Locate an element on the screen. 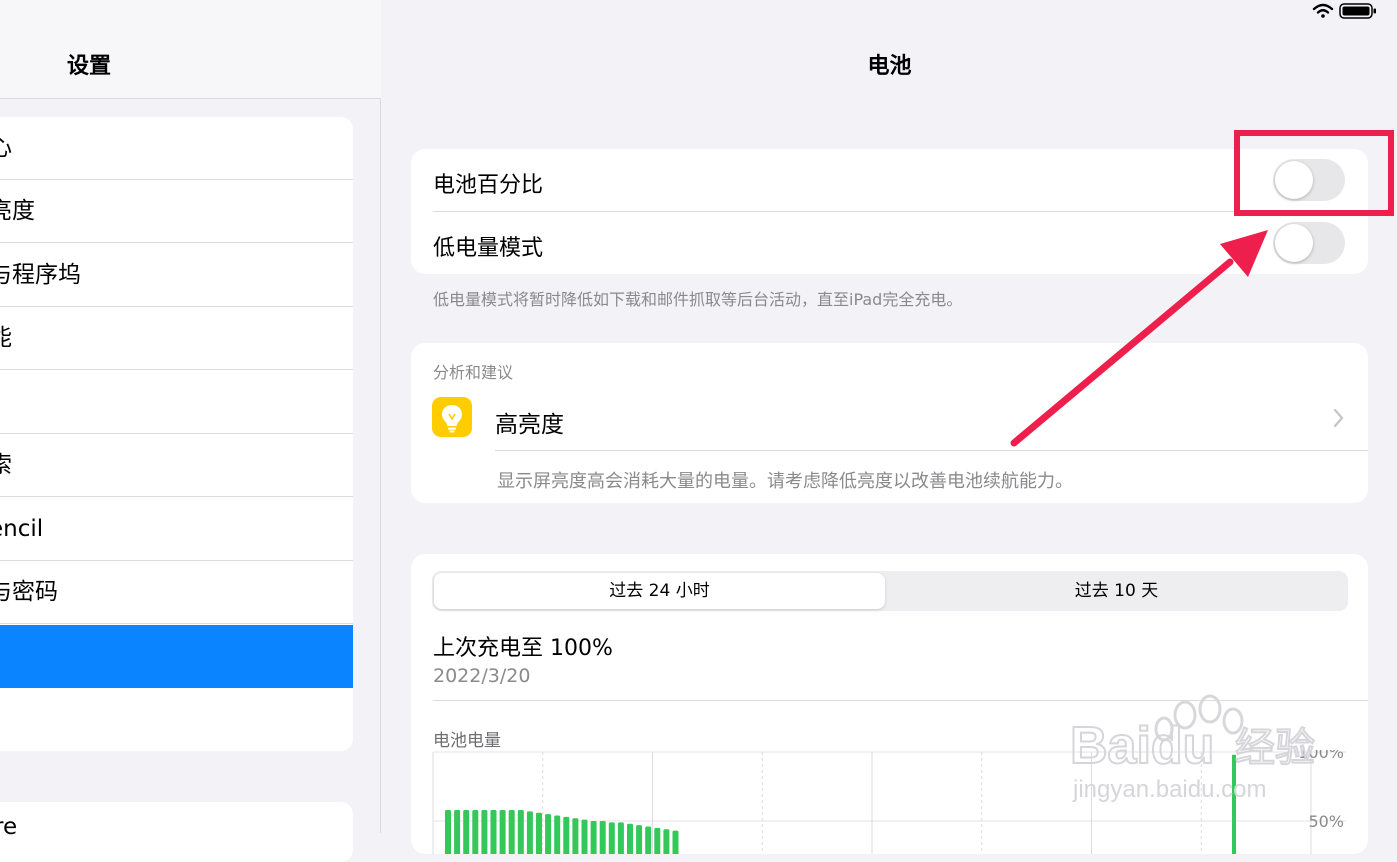  watermark-url: jingyan.baidu.com is located at coordinates (1169, 789).